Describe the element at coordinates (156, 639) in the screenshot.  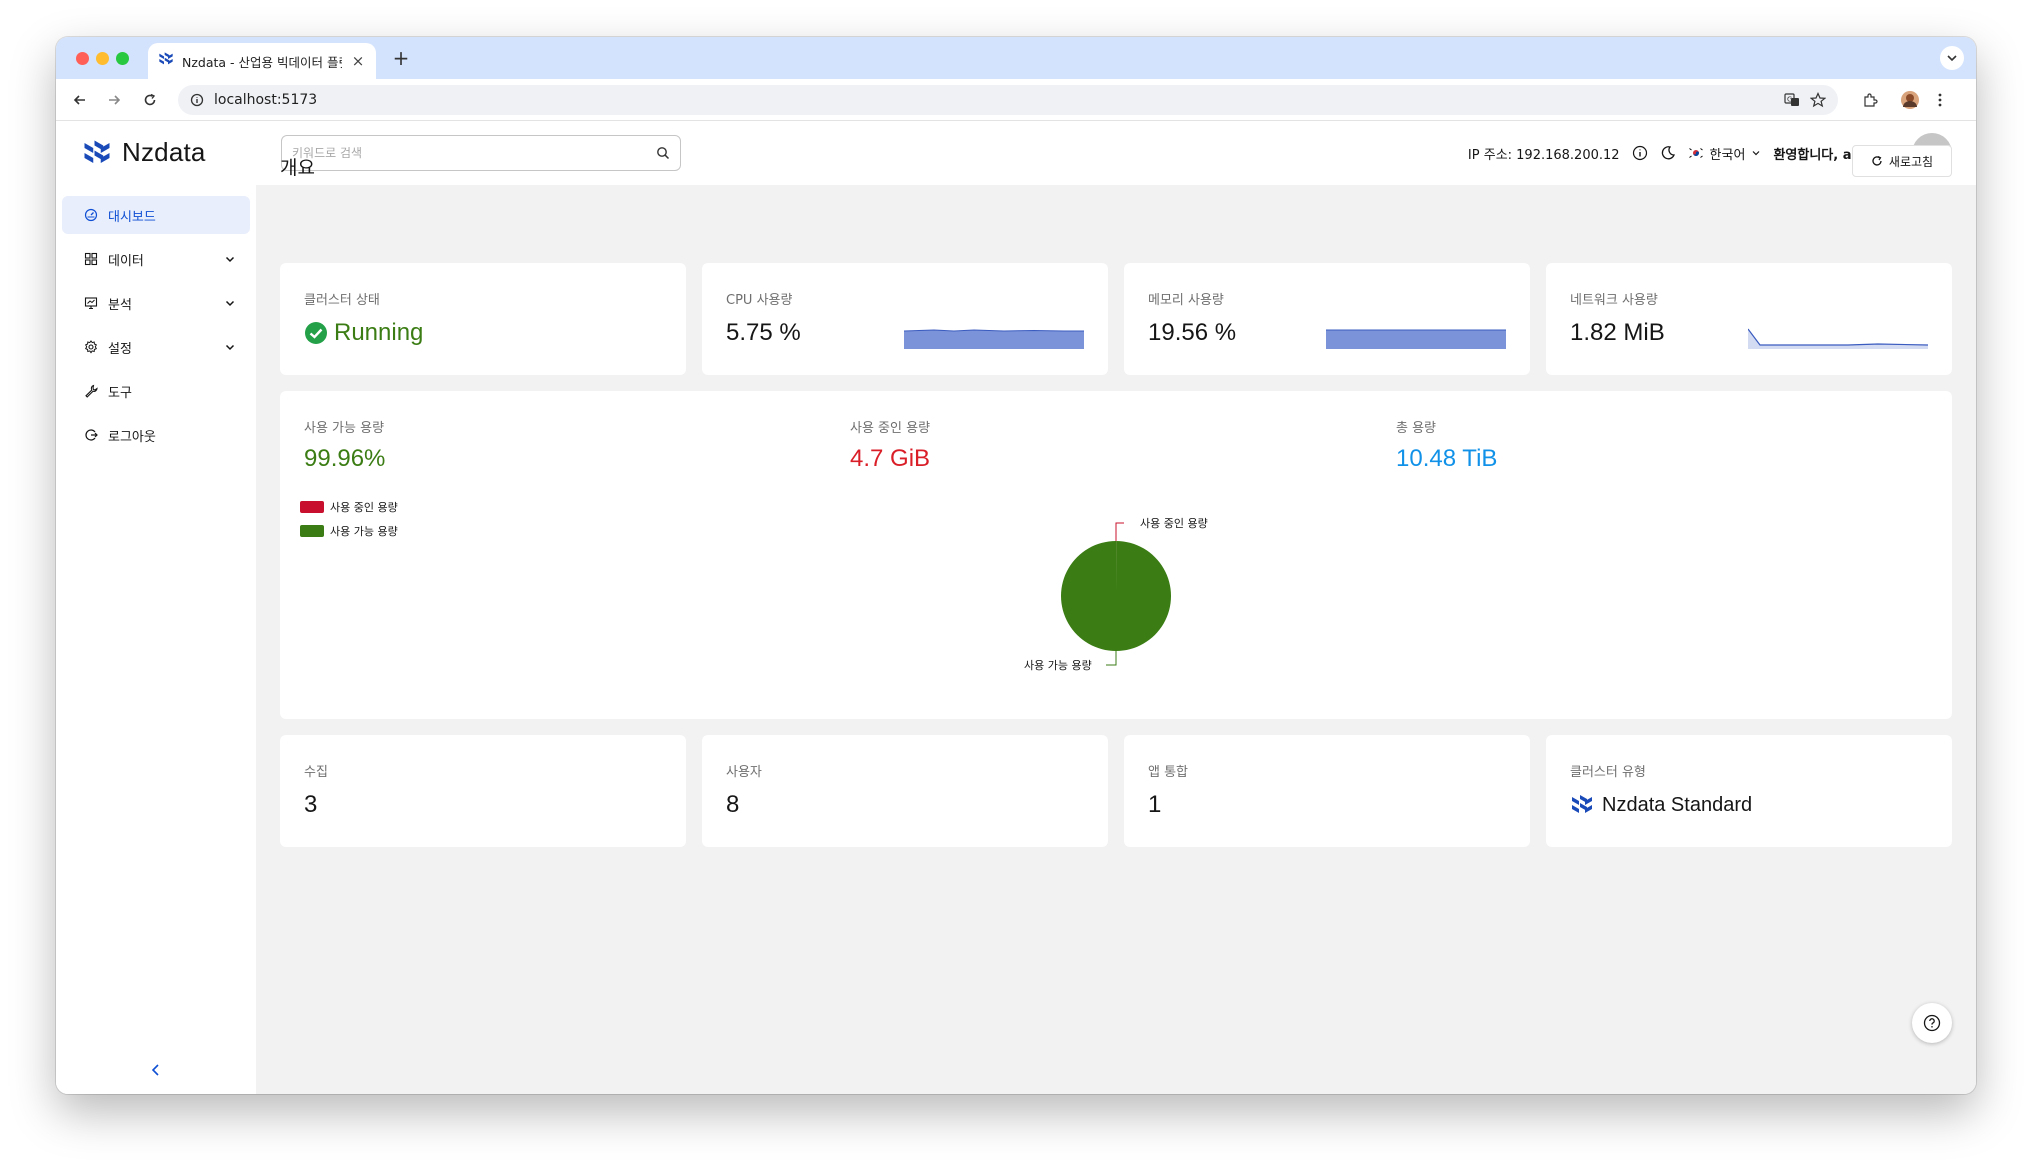
I see `sidebar: 대시보드 데이터 분석 설정 도구 로그아웃` at that location.